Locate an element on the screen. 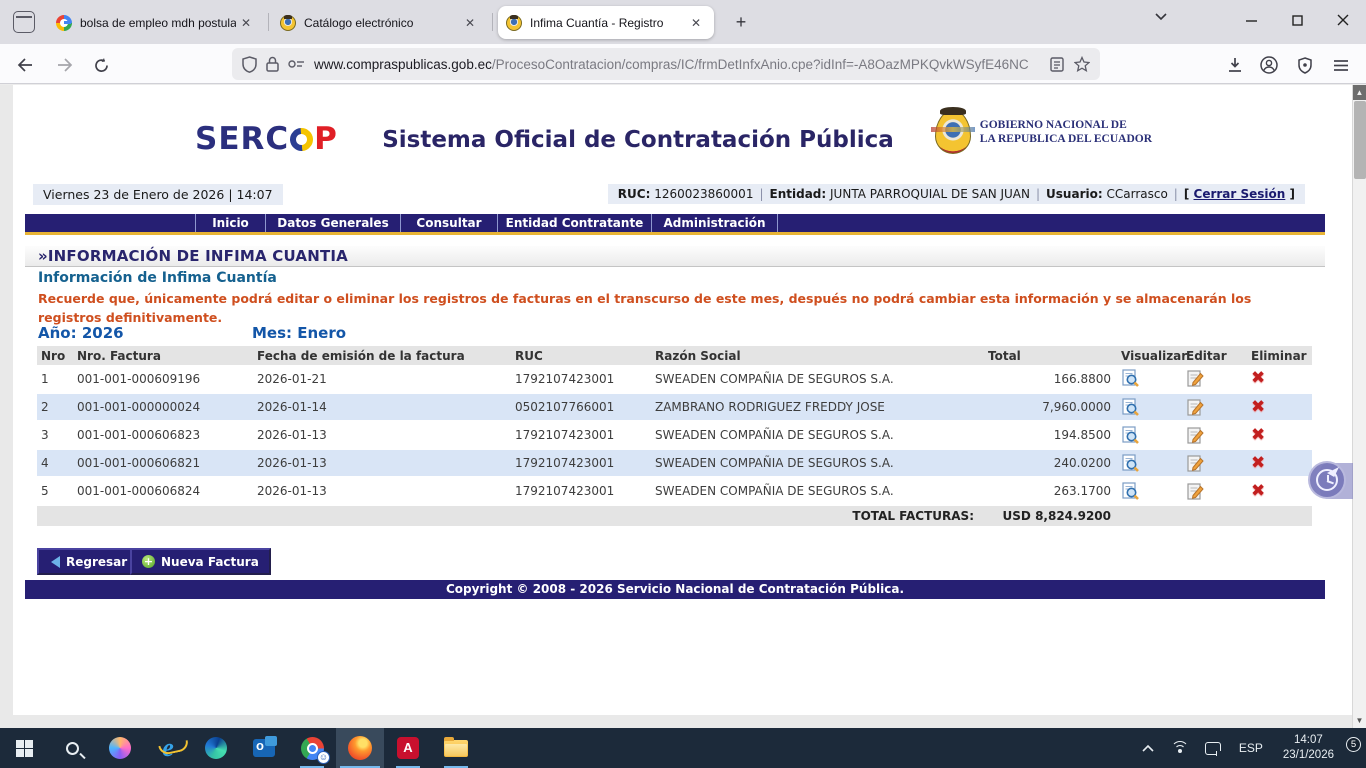 This screenshot has width=1366, height=768. nav-item-consultar: Consultar is located at coordinates (448, 223).